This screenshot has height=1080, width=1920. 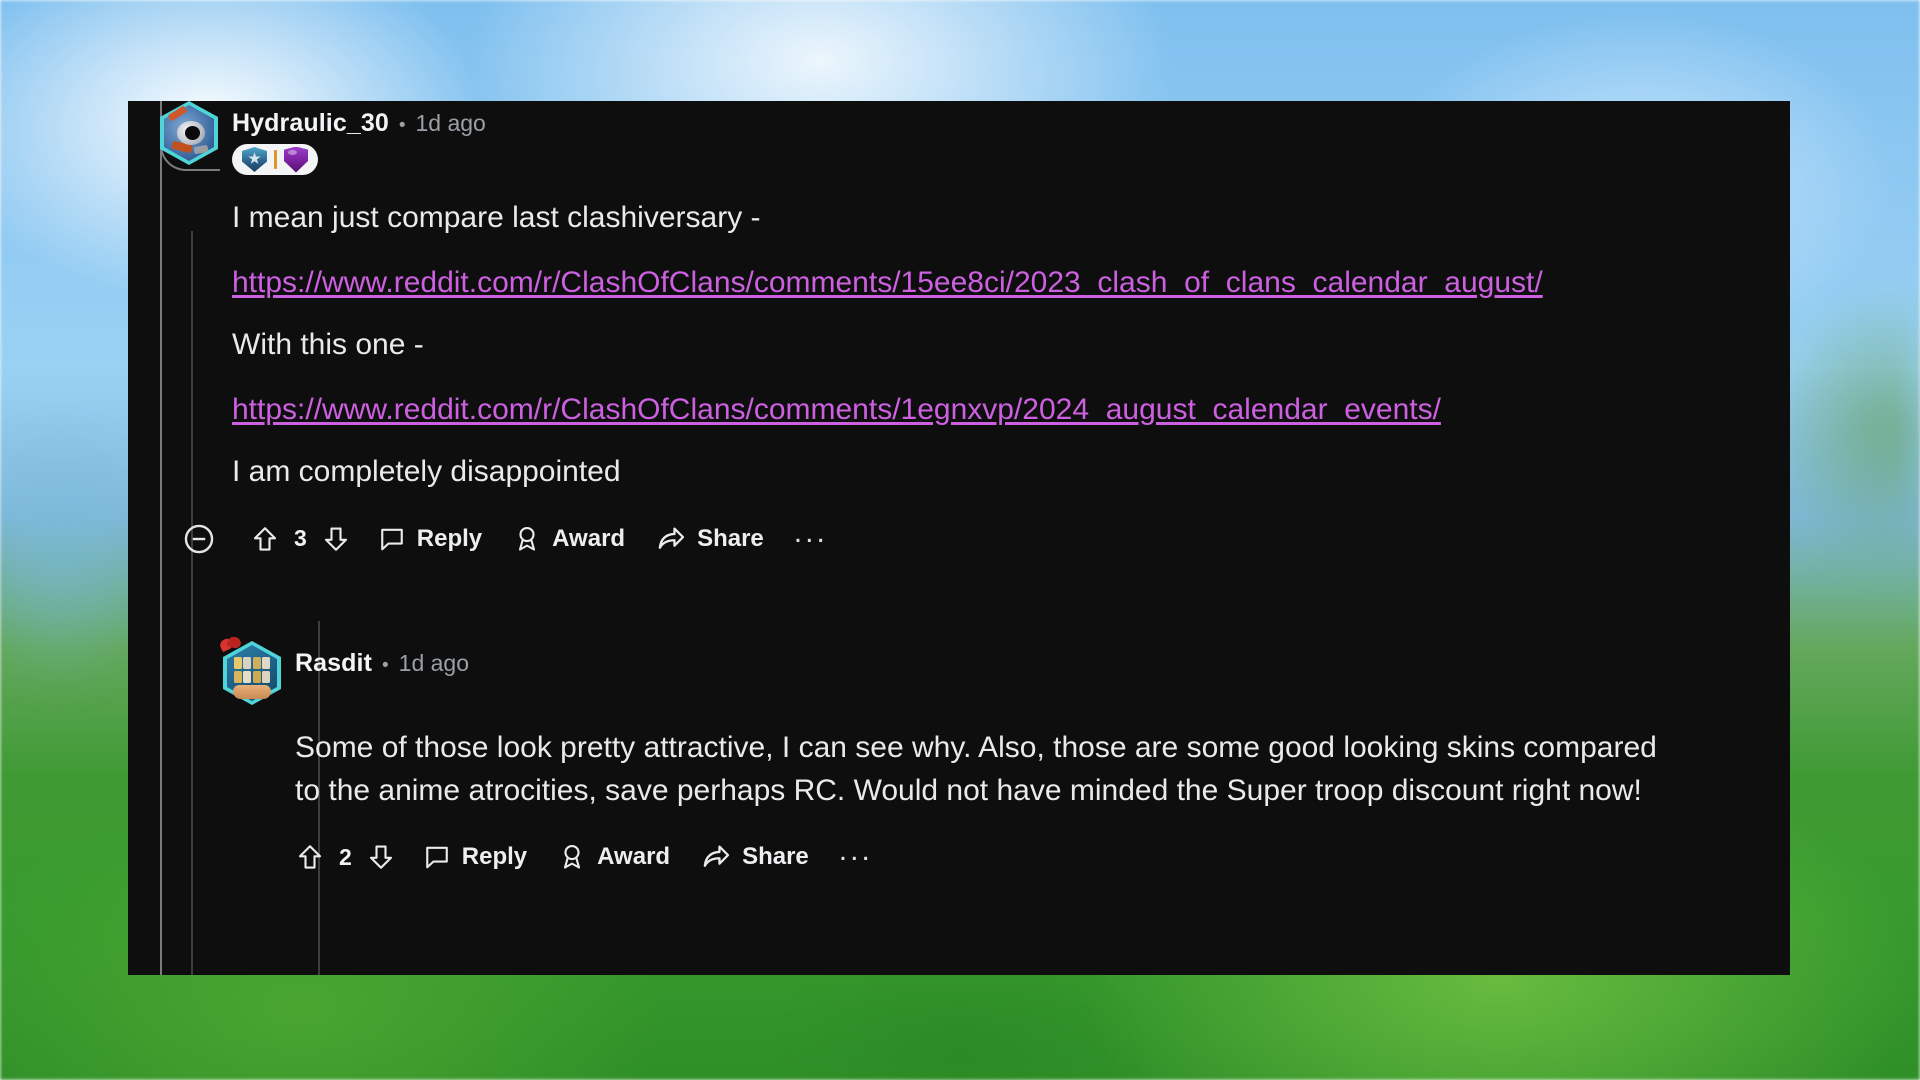 What do you see at coordinates (310, 123) in the screenshot?
I see `comment-author-name: Hydraulic_30` at bounding box center [310, 123].